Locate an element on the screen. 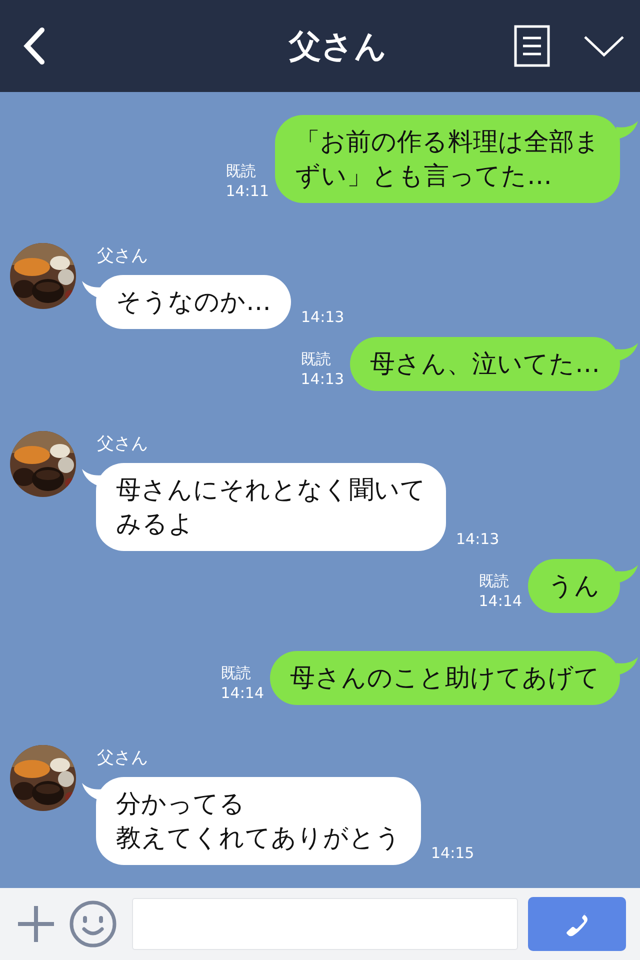 The width and height of the screenshot is (640, 960). message-text: みるよ is located at coordinates (155, 524).